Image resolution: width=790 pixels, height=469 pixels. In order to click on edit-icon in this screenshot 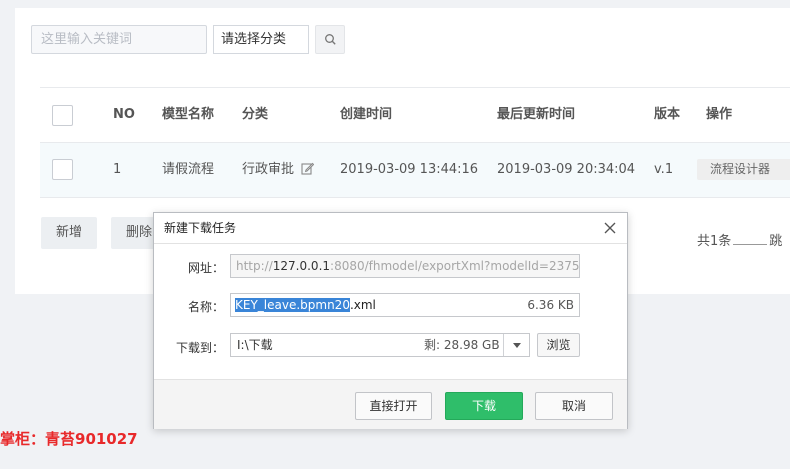, I will do `click(308, 168)`.